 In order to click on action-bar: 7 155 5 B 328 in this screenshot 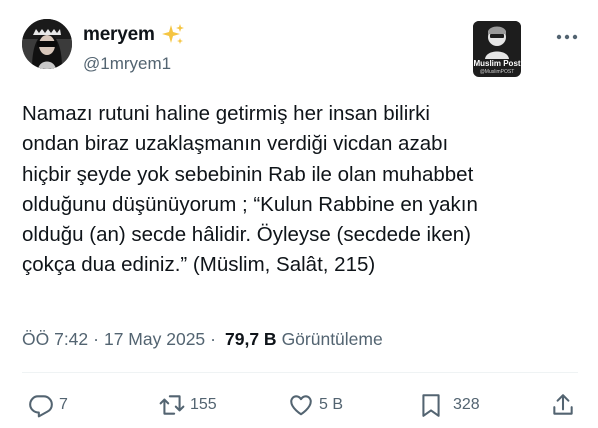, I will do `click(299, 405)`.